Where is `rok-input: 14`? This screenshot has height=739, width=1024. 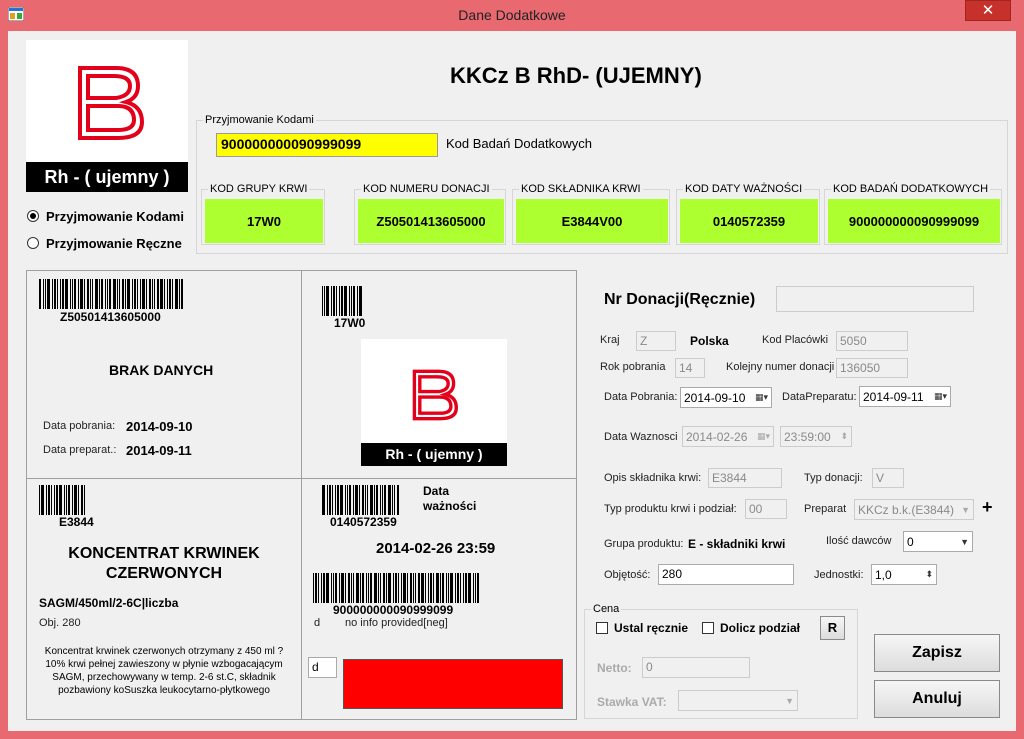 rok-input: 14 is located at coordinates (690, 368).